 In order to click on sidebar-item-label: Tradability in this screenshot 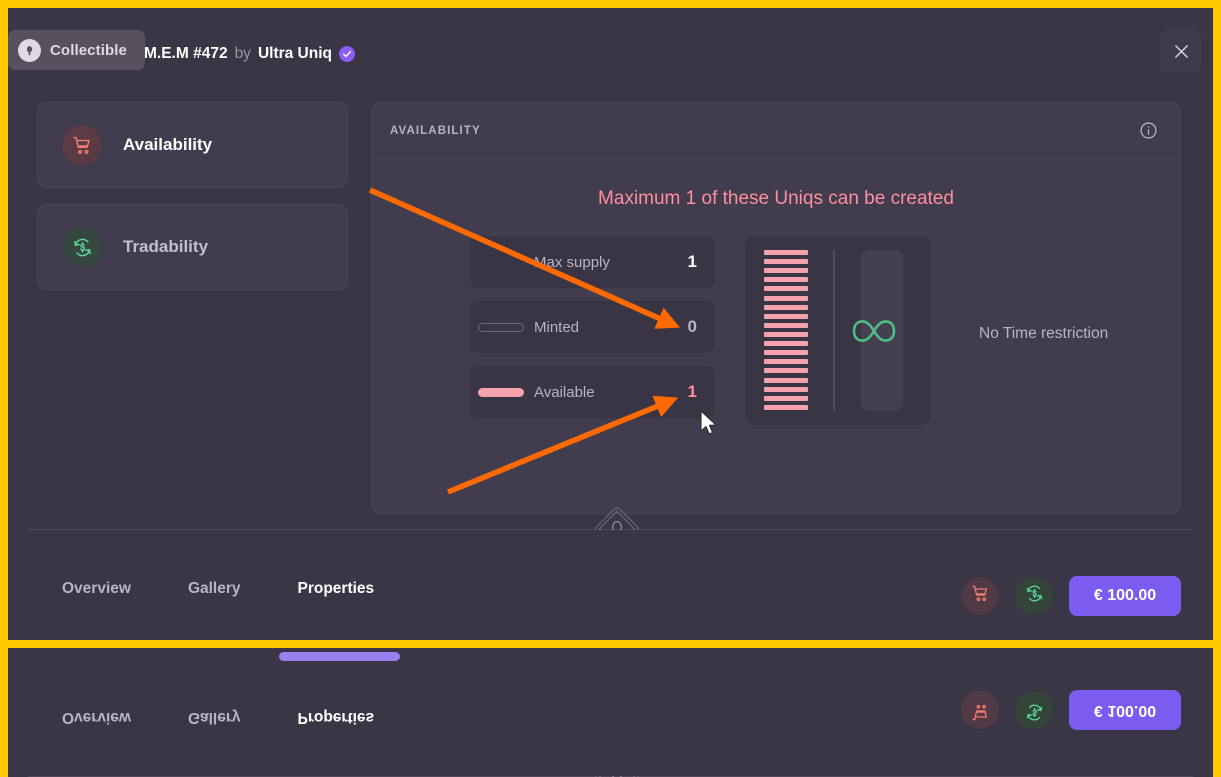, I will do `click(166, 246)`.